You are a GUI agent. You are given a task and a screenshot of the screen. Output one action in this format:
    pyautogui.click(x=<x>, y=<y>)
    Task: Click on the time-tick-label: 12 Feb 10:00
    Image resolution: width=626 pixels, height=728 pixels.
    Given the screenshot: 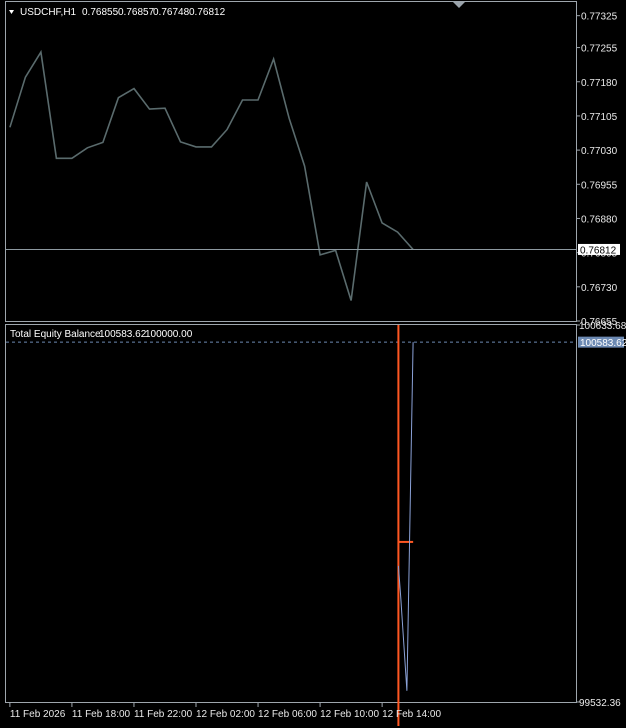 What is the action you would take?
    pyautogui.click(x=349, y=714)
    